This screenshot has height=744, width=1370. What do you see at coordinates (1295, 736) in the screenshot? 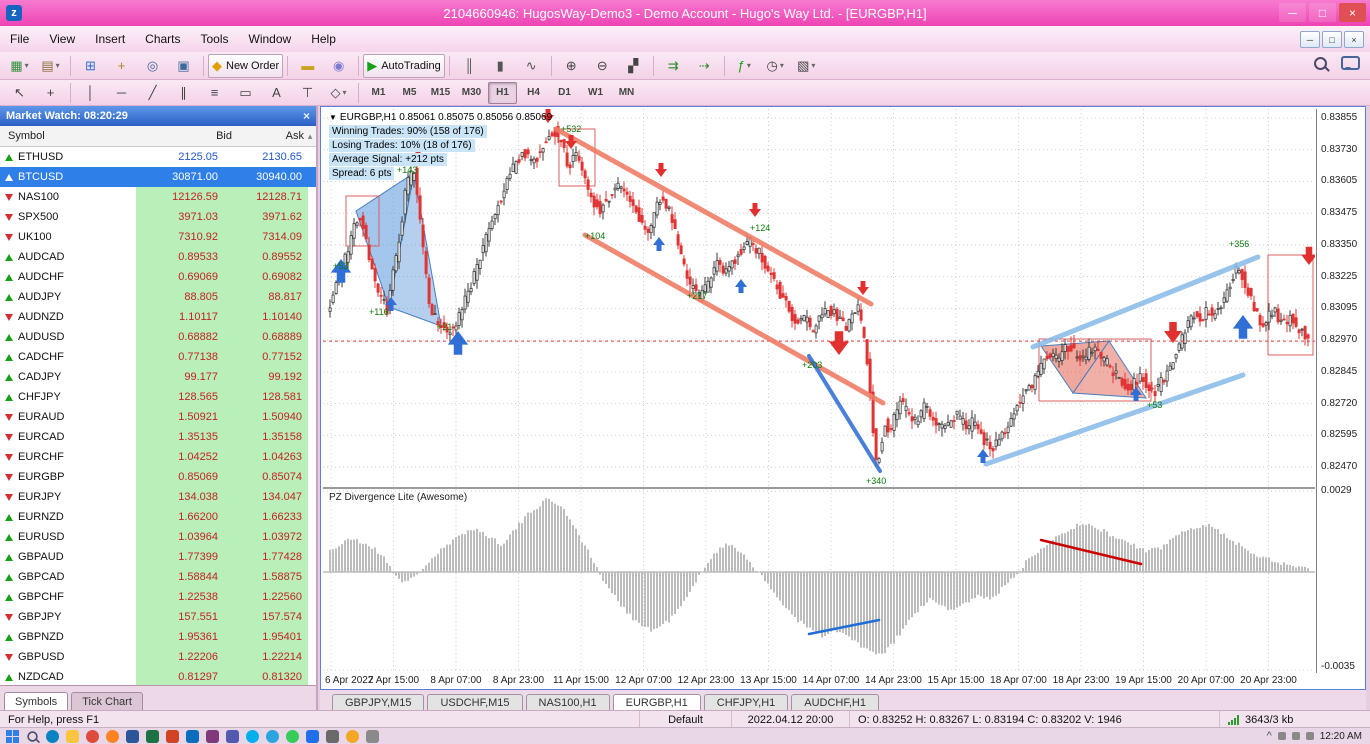
I see `tray-volume-icon` at bounding box center [1295, 736].